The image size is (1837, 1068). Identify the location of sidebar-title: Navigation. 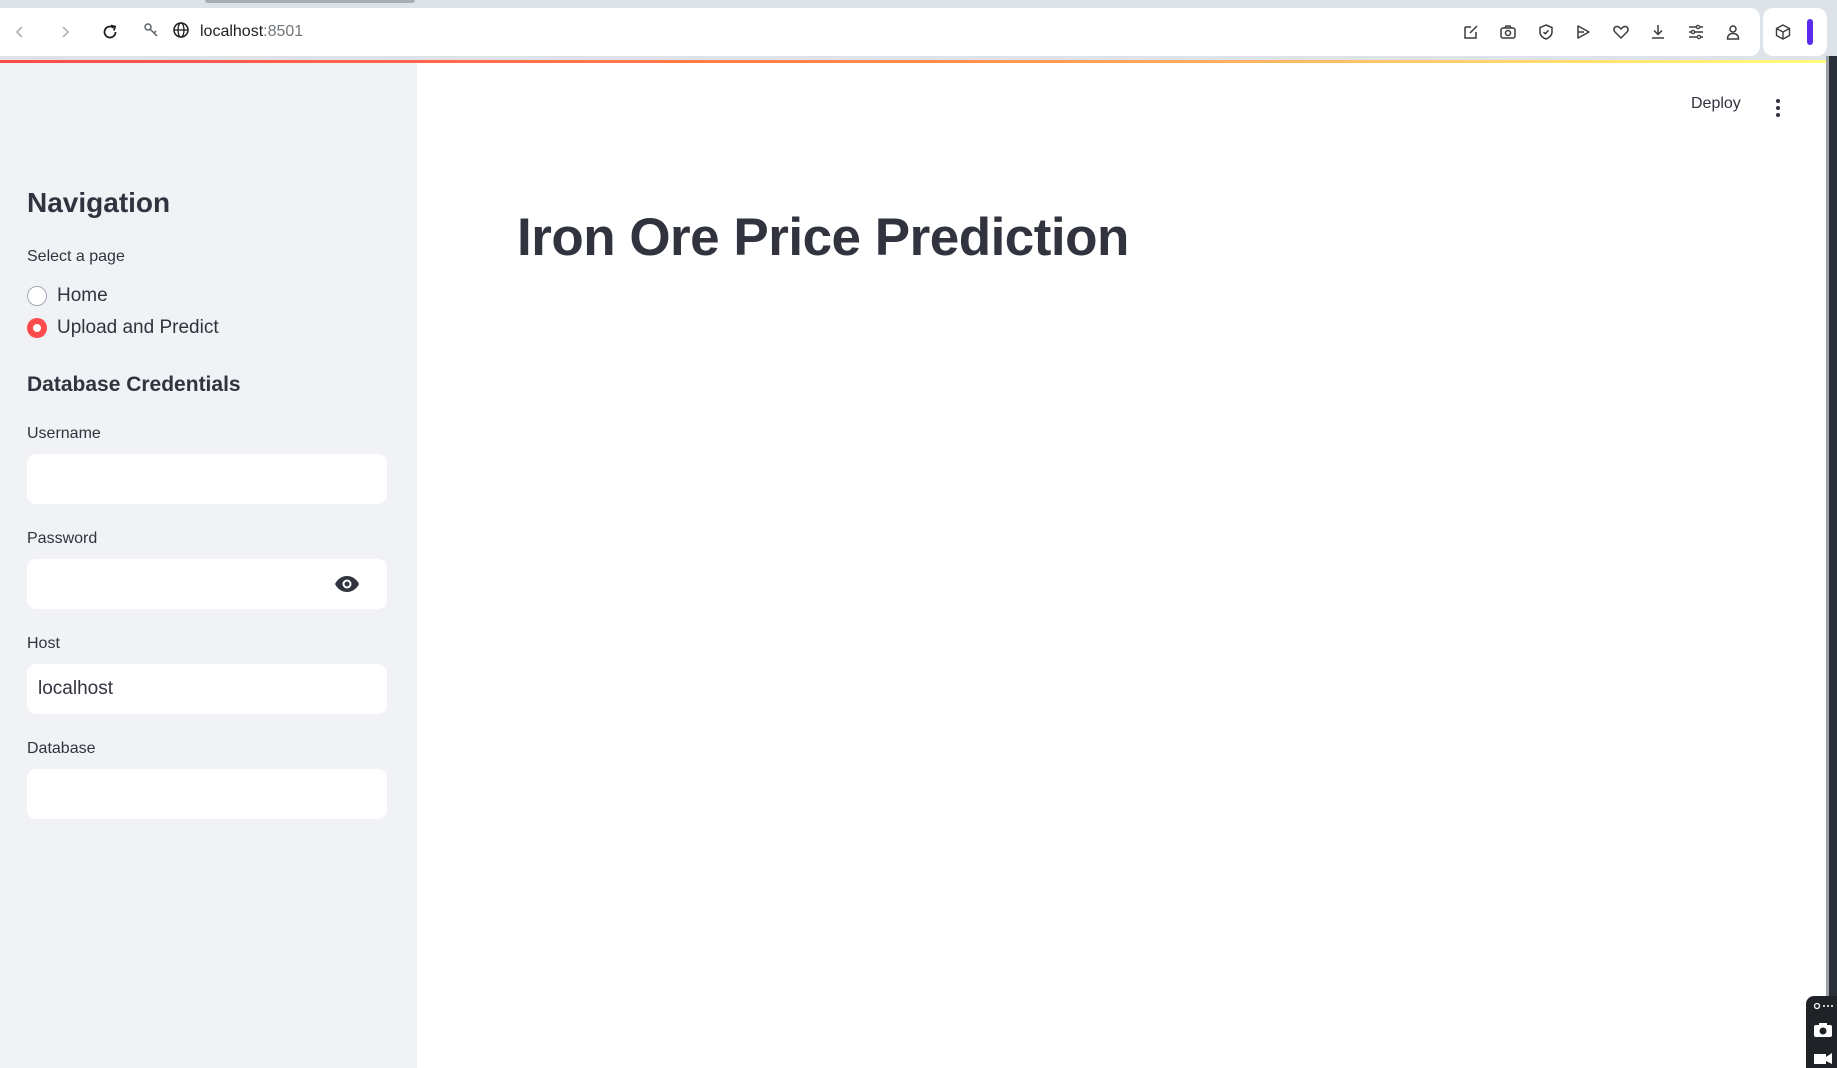
(99, 202).